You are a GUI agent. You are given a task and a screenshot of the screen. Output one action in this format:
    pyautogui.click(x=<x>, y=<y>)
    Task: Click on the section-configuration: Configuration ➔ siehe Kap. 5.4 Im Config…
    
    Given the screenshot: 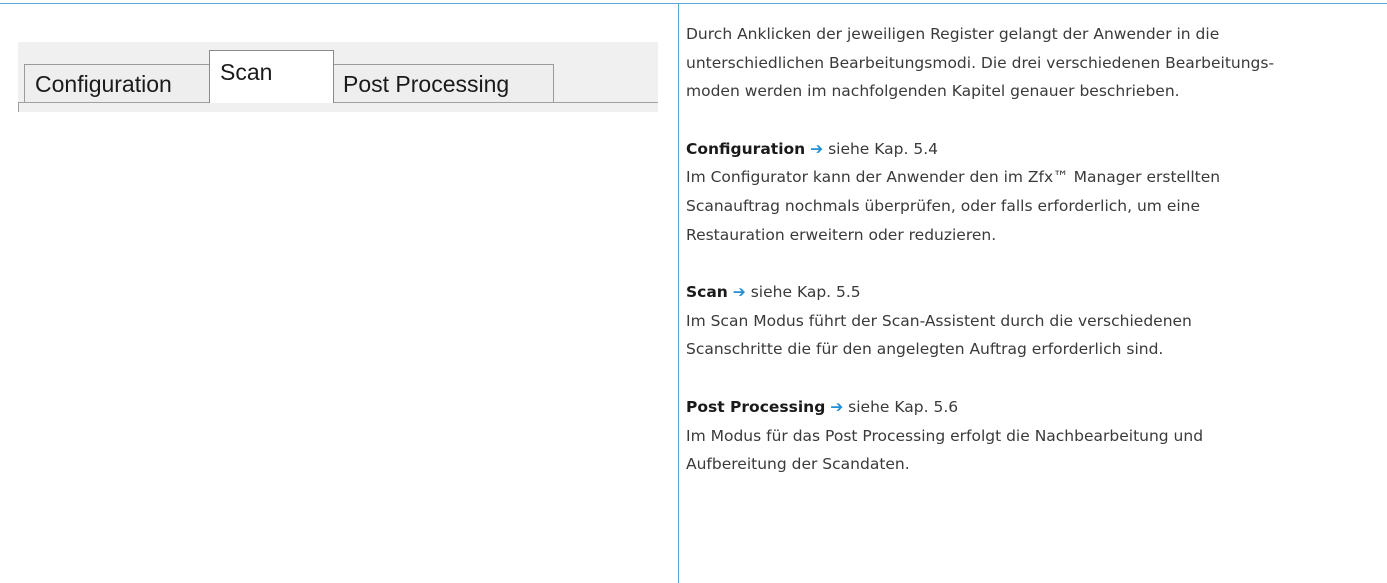 What is the action you would take?
    pyautogui.click(x=1026, y=192)
    